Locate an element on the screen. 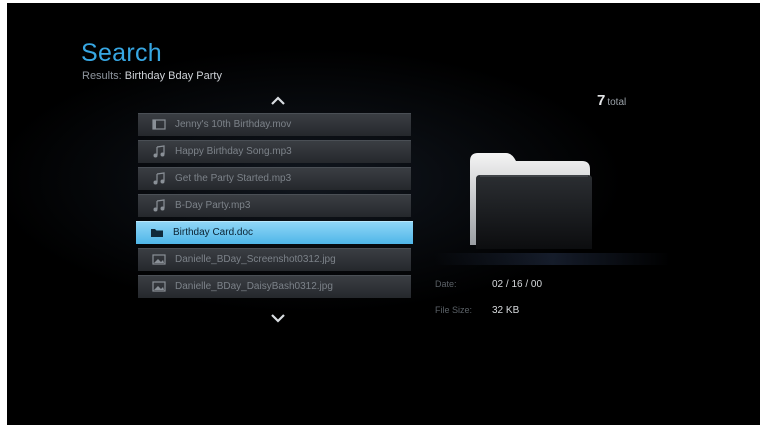 This screenshot has height=430, width=767. search-query: Birthday Bday Party is located at coordinates (173, 76).